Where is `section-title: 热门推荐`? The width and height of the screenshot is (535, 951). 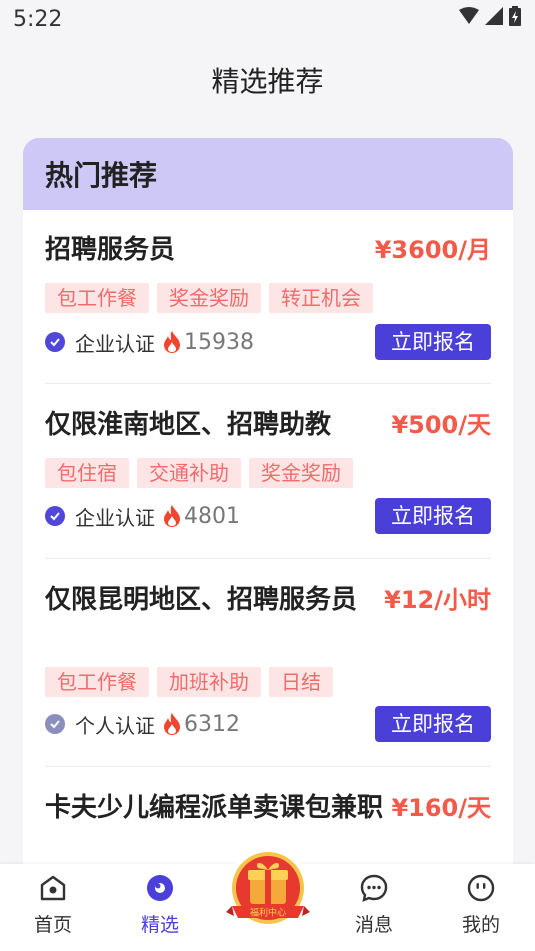 section-title: 热门推荐 is located at coordinates (101, 175).